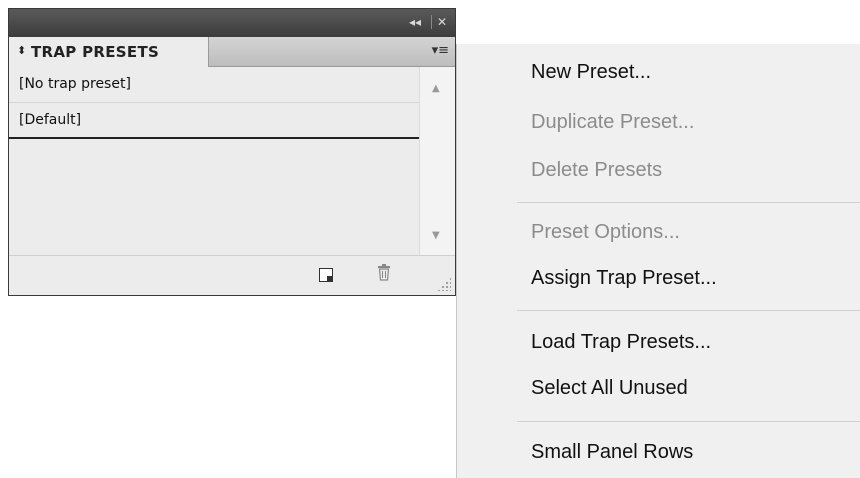 The image size is (860, 478). What do you see at coordinates (214, 121) in the screenshot?
I see `list-item: [Default]` at bounding box center [214, 121].